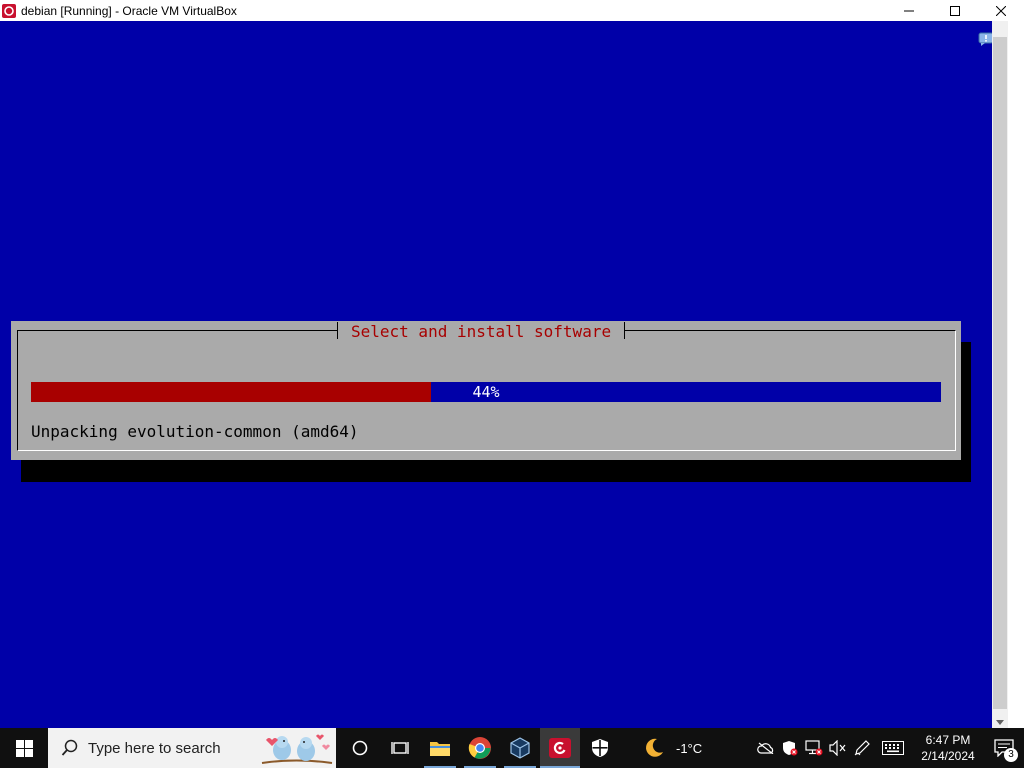 The width and height of the screenshot is (1024, 768). I want to click on search-box: Type here to search, so click(192, 748).